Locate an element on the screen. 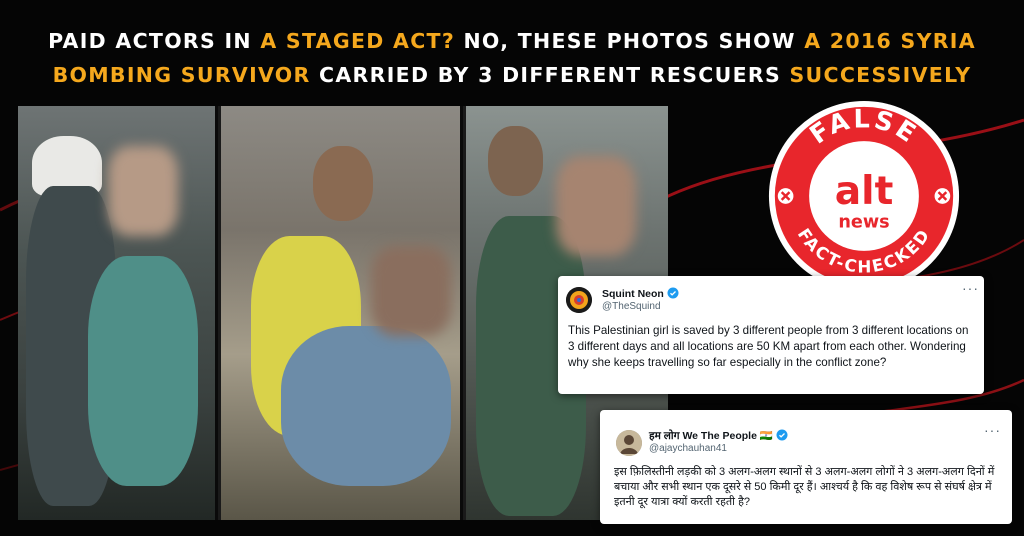 The image size is (1024, 536). headline-segment-accent: bombing survivor is located at coordinates (181, 75).